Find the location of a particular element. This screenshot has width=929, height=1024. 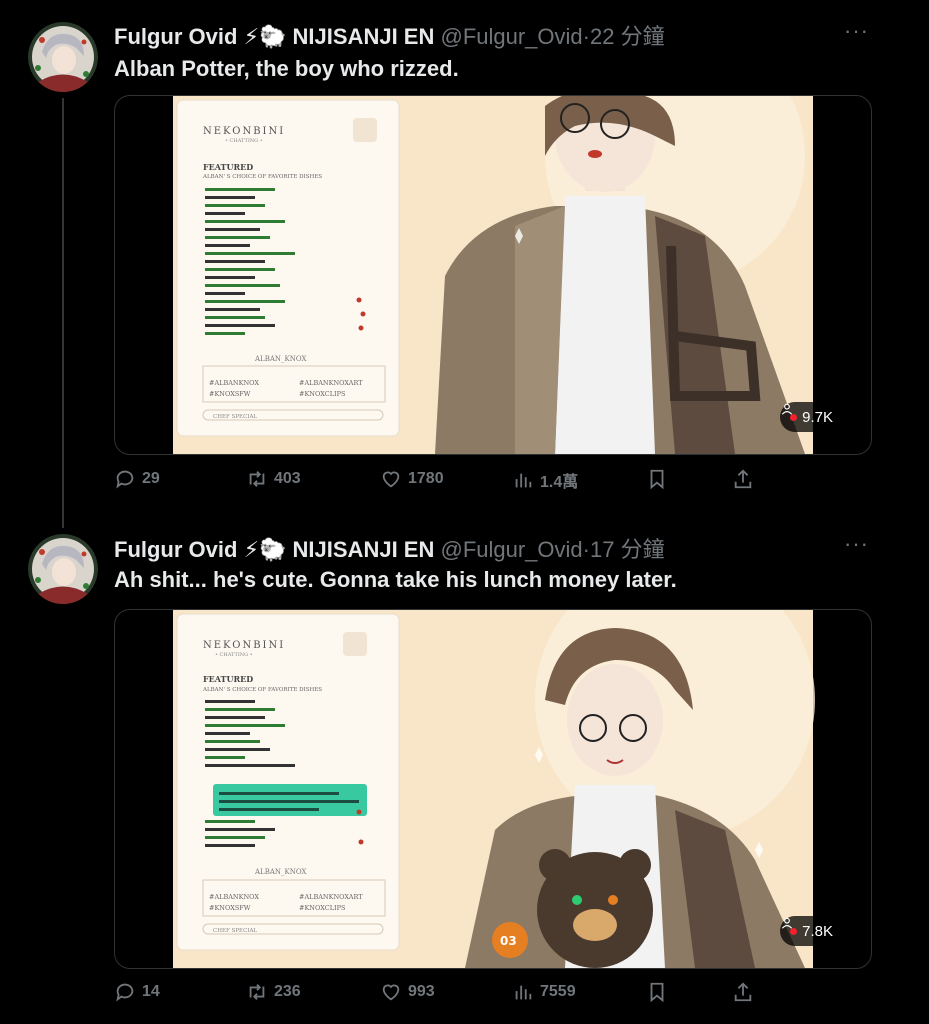

view-count-badge: 9.7K is located at coordinates (811, 417).